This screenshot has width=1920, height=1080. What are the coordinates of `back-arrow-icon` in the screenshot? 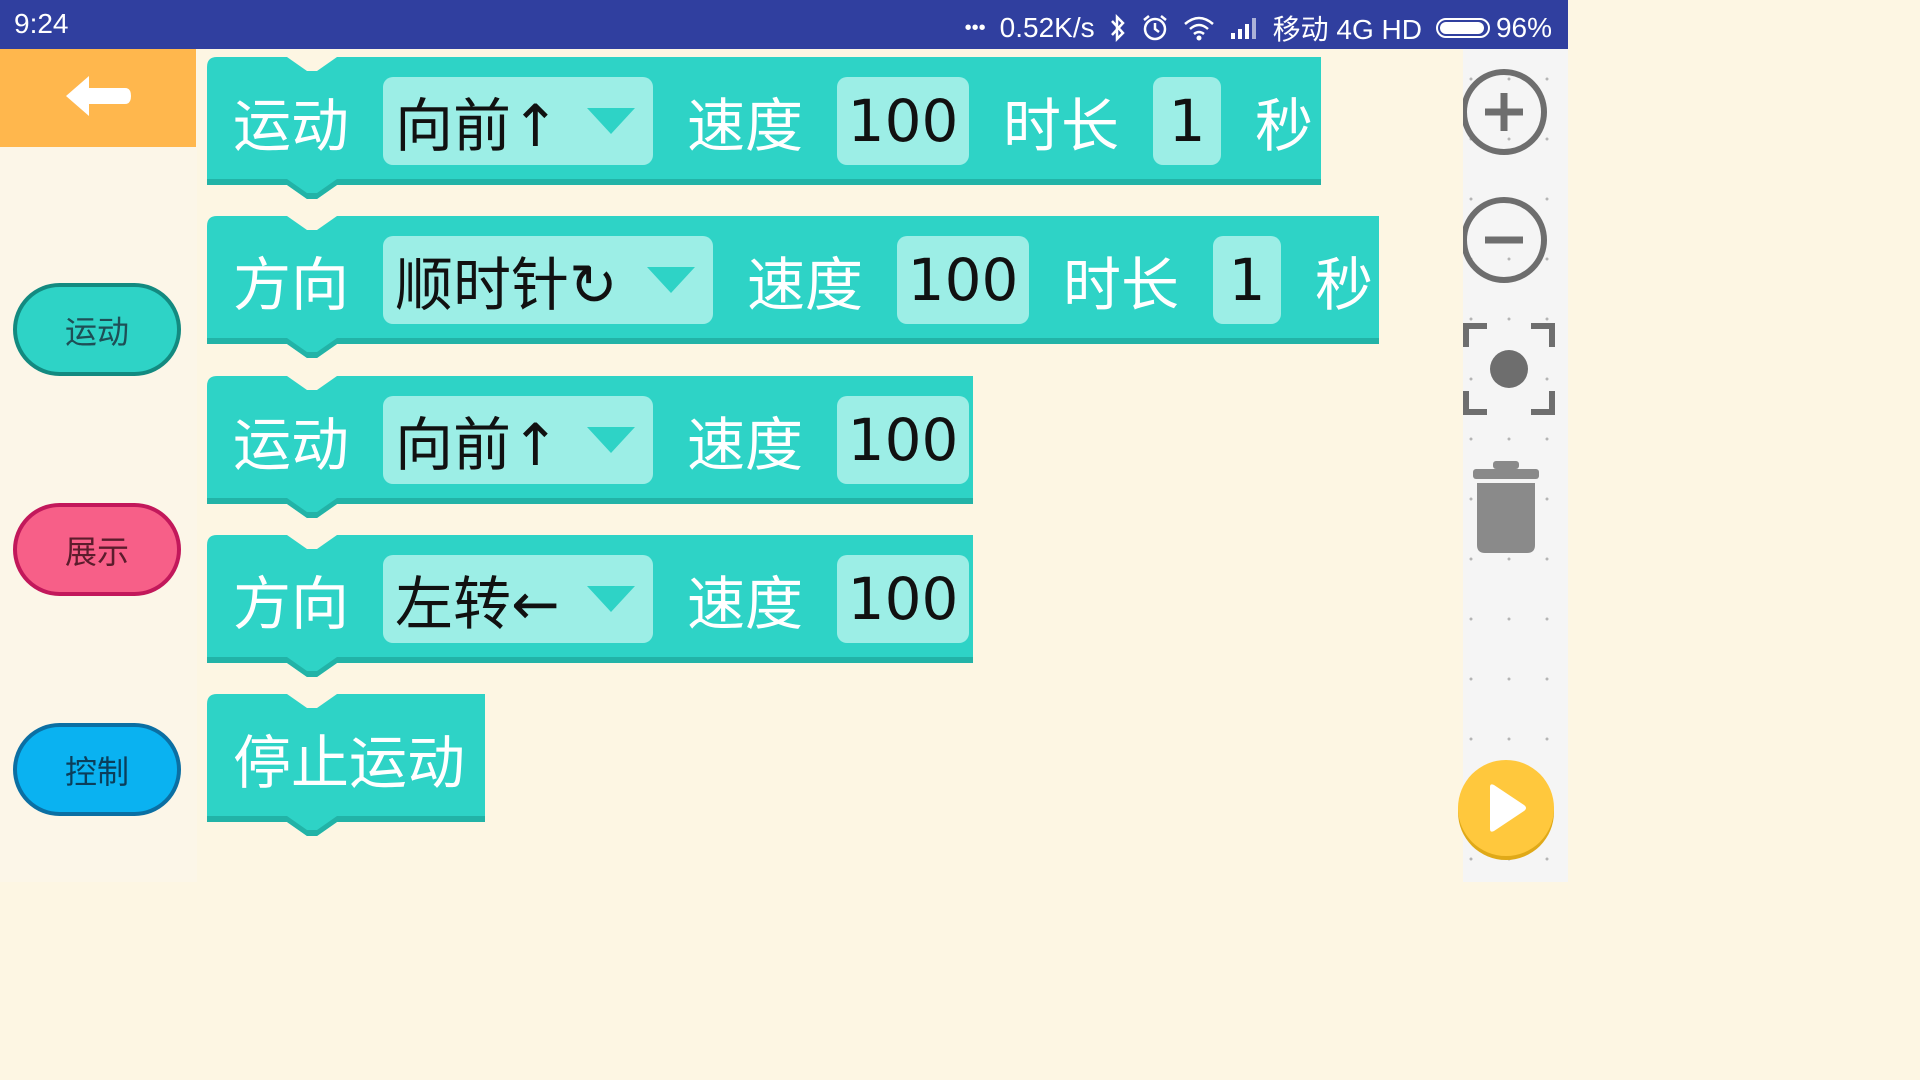 It's located at (98, 98).